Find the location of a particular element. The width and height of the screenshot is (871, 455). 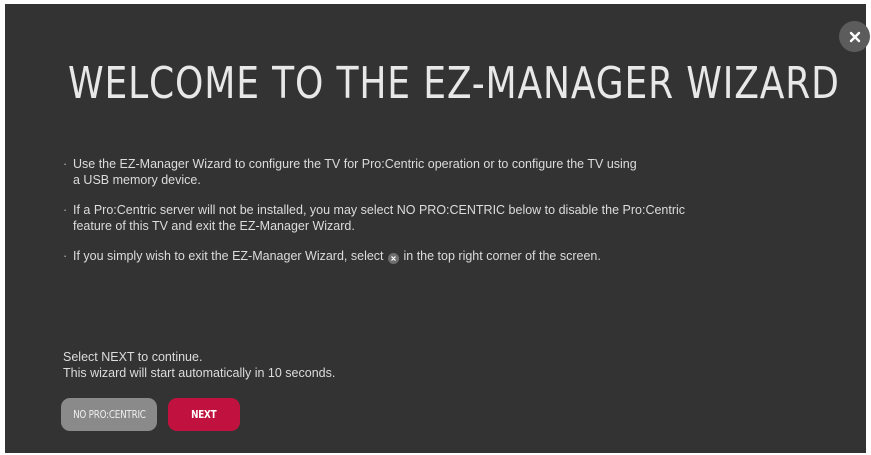

next-button: NEXT is located at coordinates (204, 414).